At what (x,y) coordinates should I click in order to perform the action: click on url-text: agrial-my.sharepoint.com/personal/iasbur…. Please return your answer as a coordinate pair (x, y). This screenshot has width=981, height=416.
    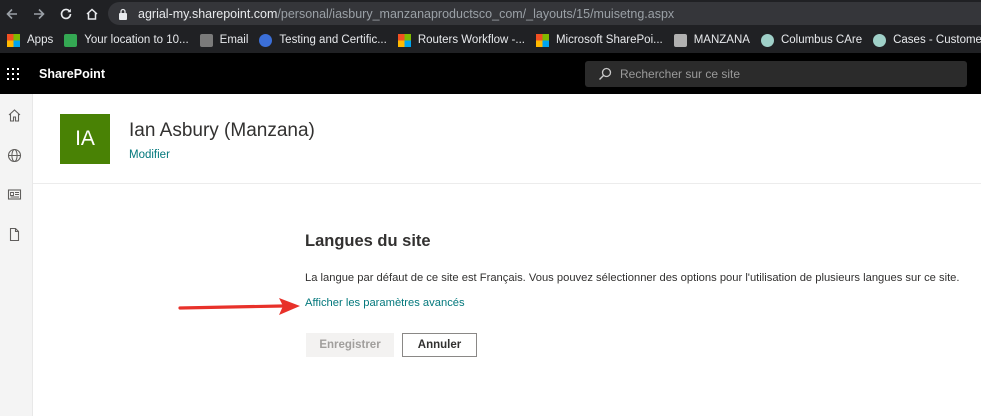
    Looking at the image, I should click on (406, 13).